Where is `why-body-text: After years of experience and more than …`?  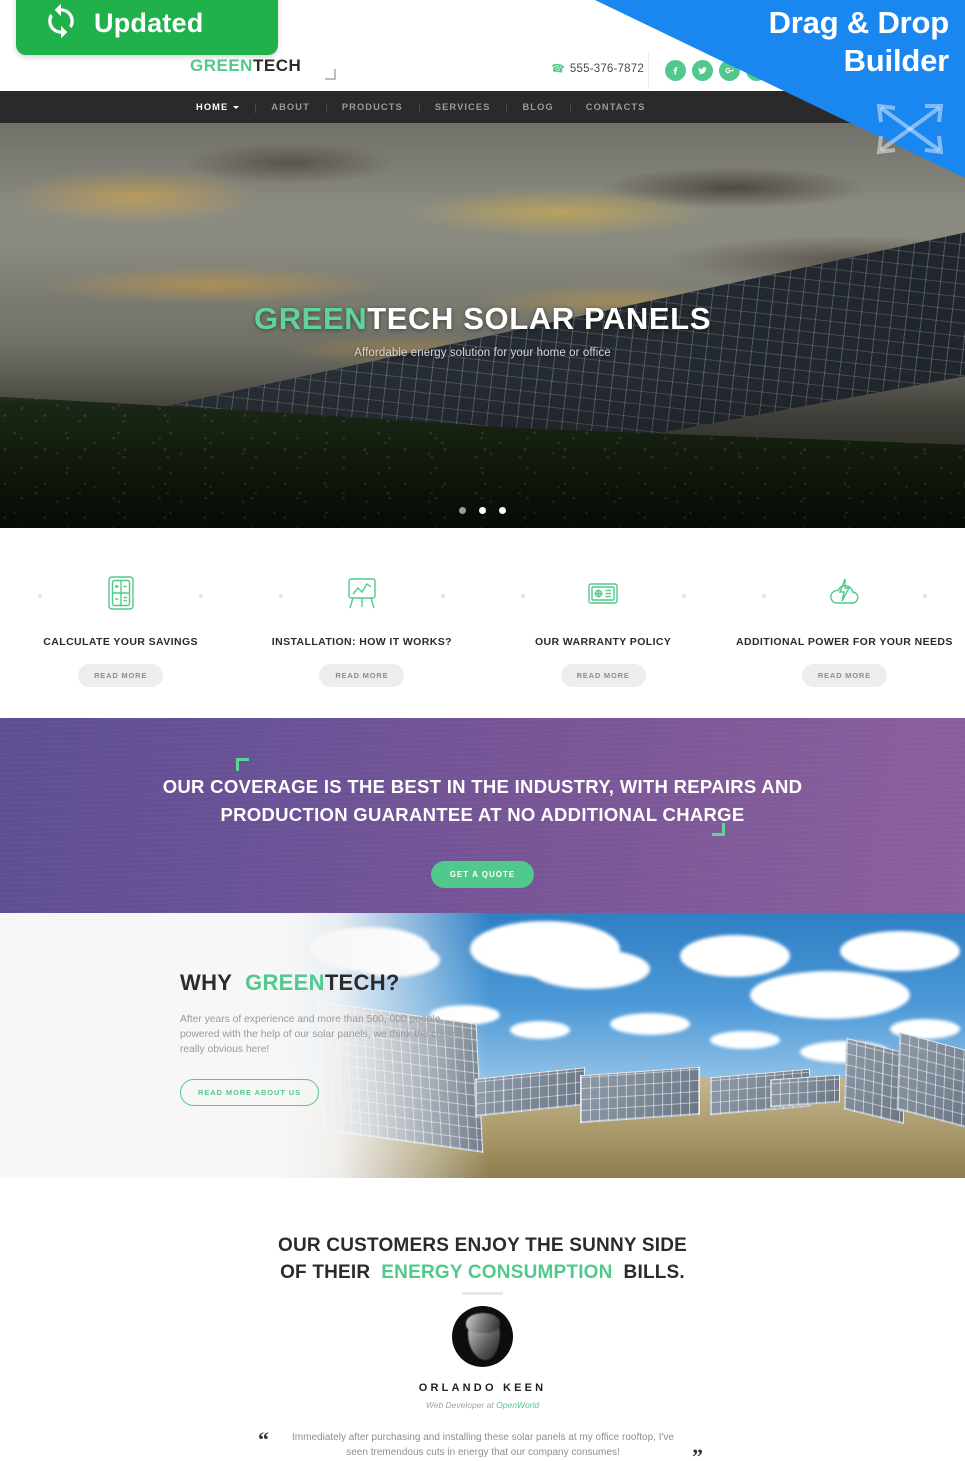 why-body-text: After years of experience and more than … is located at coordinates (326, 1034).